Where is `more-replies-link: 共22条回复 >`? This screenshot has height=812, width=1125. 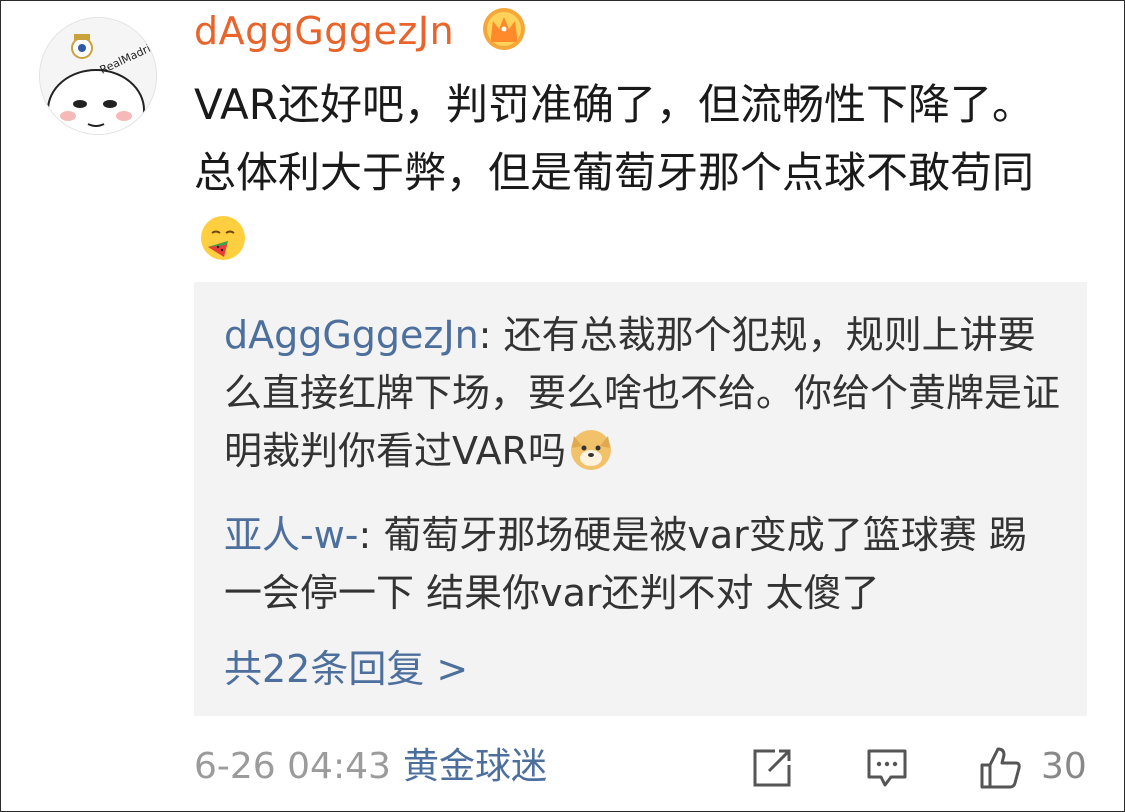 more-replies-link: 共22条回复 > is located at coordinates (346, 669).